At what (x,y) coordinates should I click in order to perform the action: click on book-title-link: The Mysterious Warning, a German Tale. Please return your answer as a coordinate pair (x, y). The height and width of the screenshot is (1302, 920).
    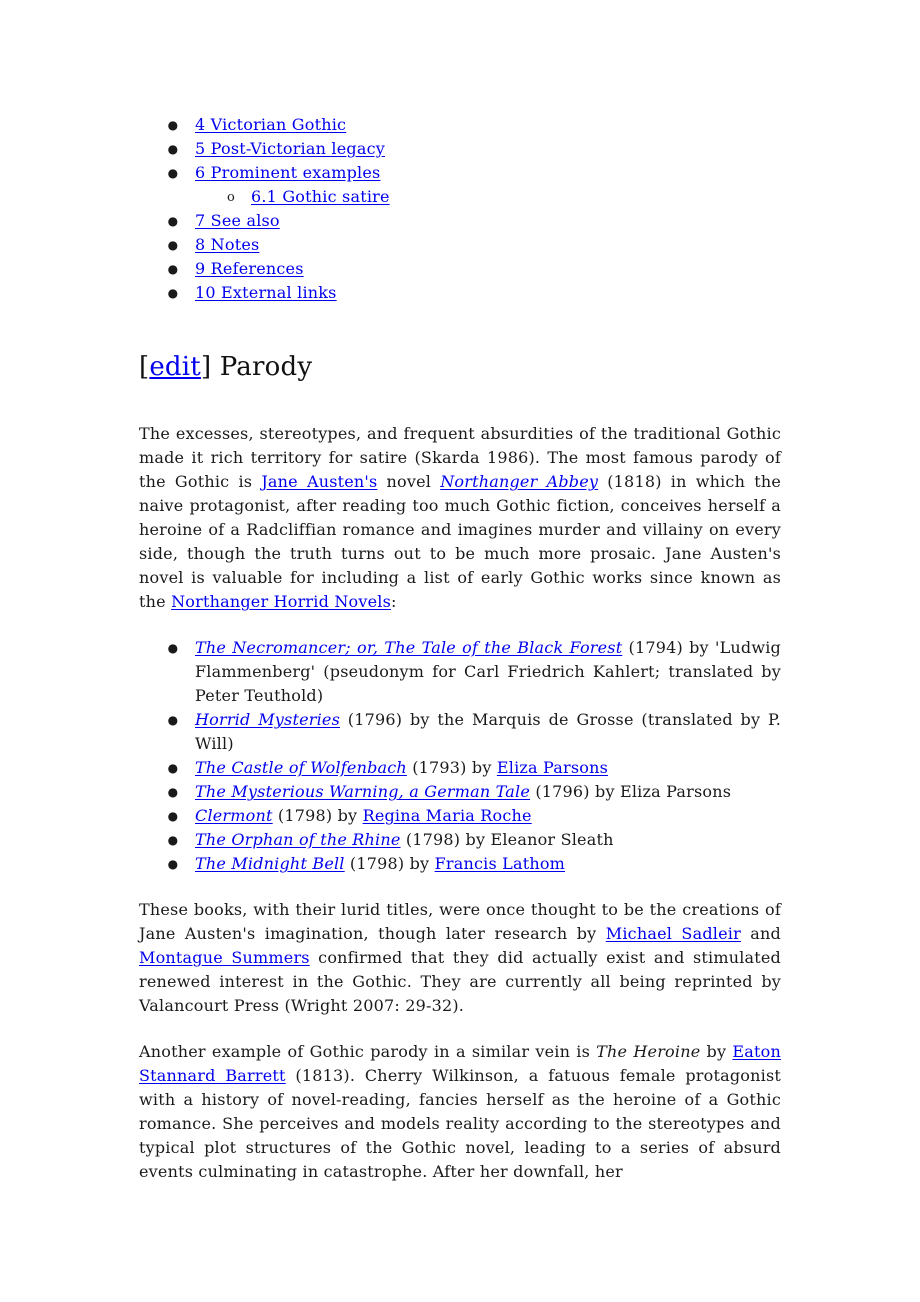
    Looking at the image, I should click on (362, 791).